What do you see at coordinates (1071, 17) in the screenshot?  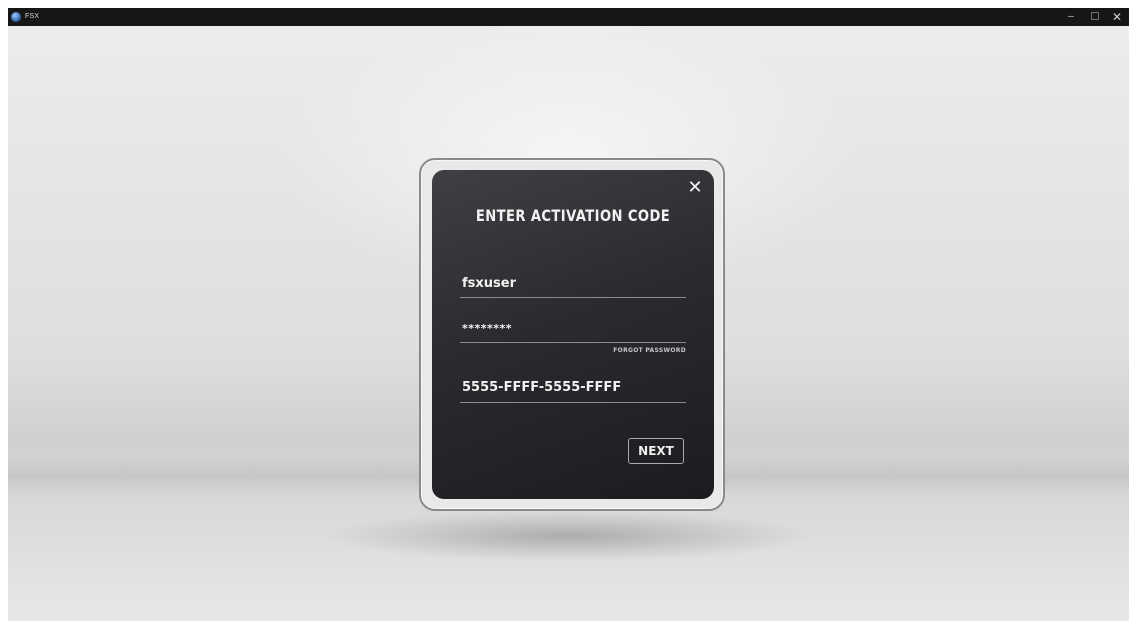 I see `minimize-button: –` at bounding box center [1071, 17].